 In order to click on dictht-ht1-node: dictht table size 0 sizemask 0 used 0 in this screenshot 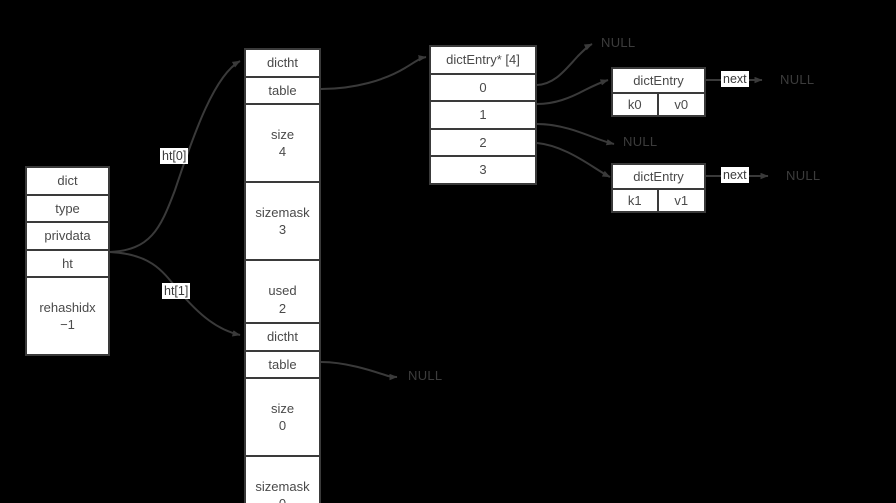, I will do `click(282, 412)`.